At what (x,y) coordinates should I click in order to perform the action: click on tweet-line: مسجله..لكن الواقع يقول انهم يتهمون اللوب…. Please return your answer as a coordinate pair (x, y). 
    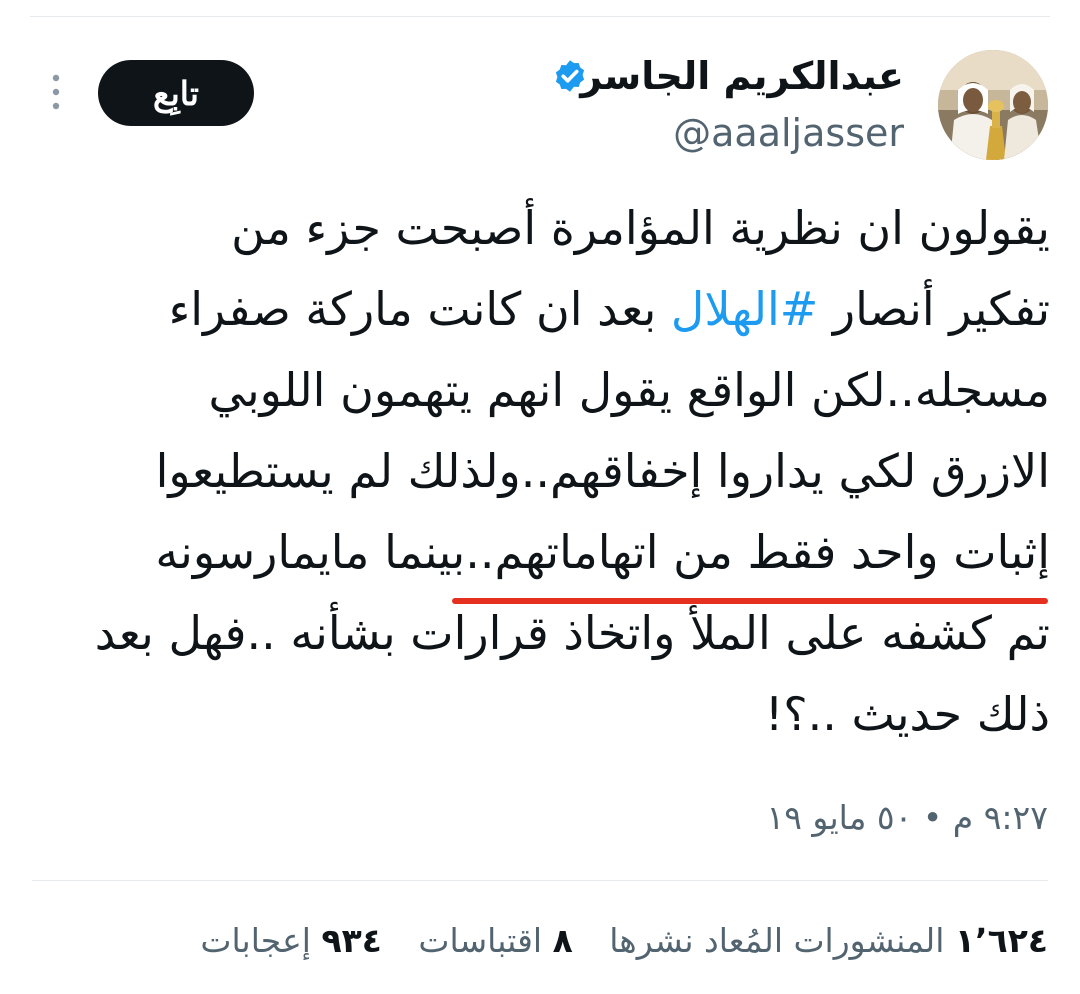
    Looking at the image, I should click on (629, 390).